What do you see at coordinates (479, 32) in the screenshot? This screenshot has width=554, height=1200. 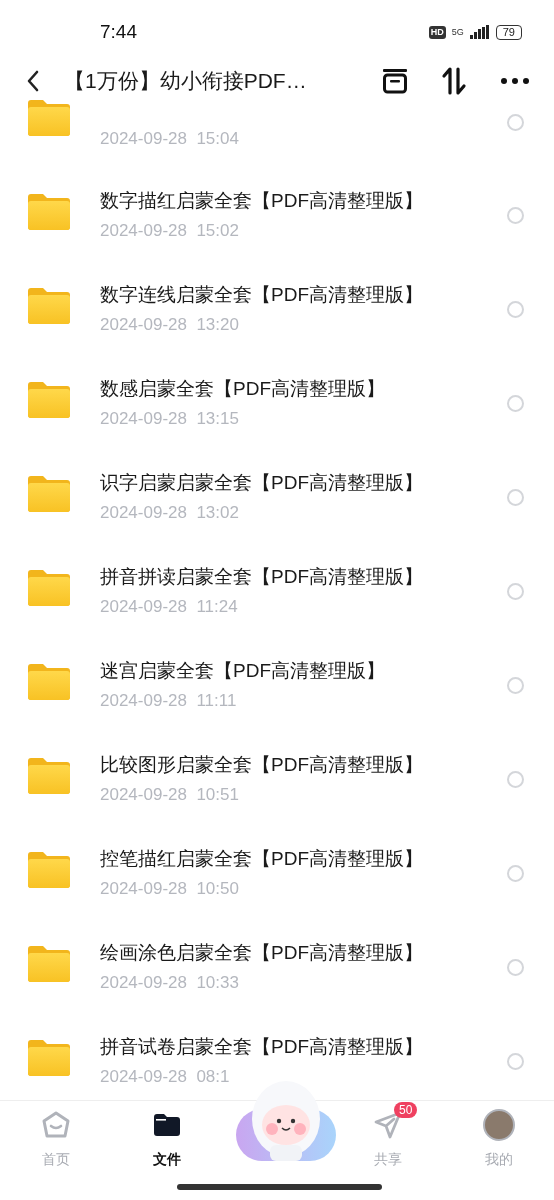 I see `signal-icon` at bounding box center [479, 32].